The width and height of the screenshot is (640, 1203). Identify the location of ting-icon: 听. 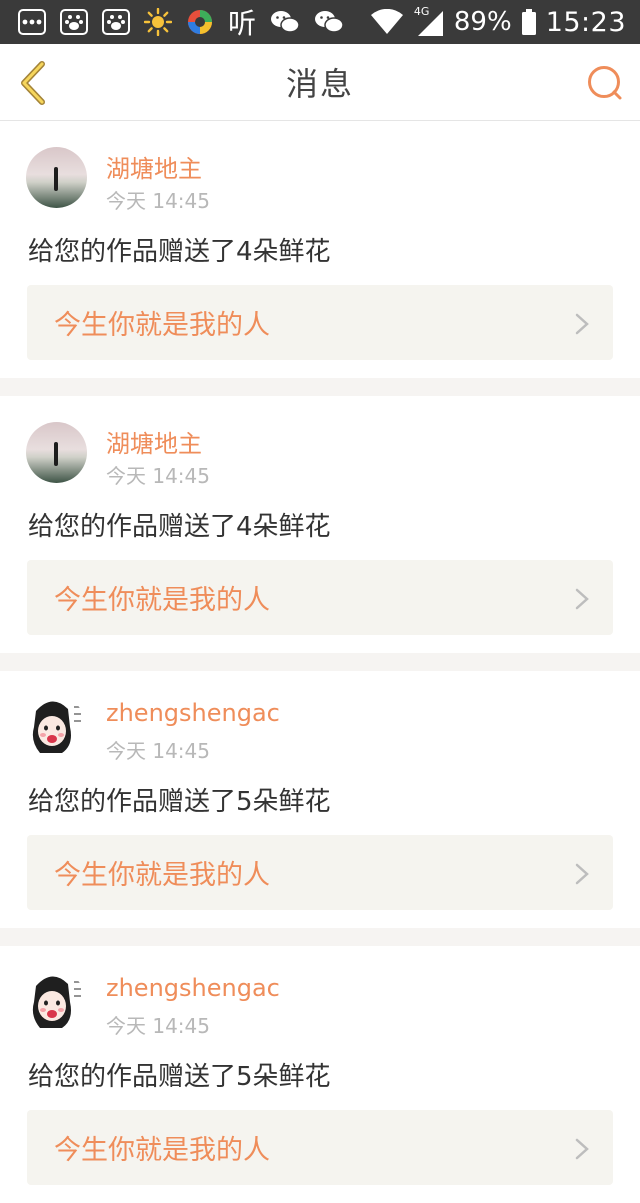
(242, 23).